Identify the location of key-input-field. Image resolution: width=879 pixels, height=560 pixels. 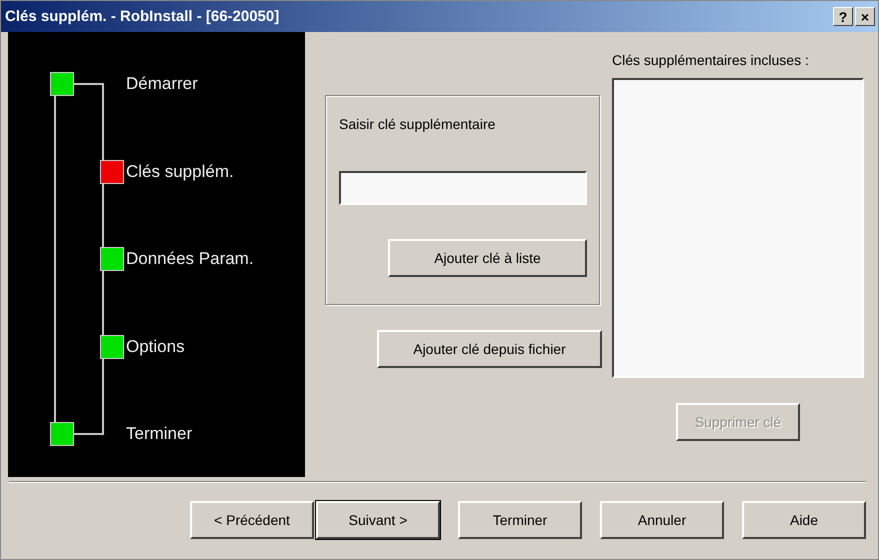
(463, 188).